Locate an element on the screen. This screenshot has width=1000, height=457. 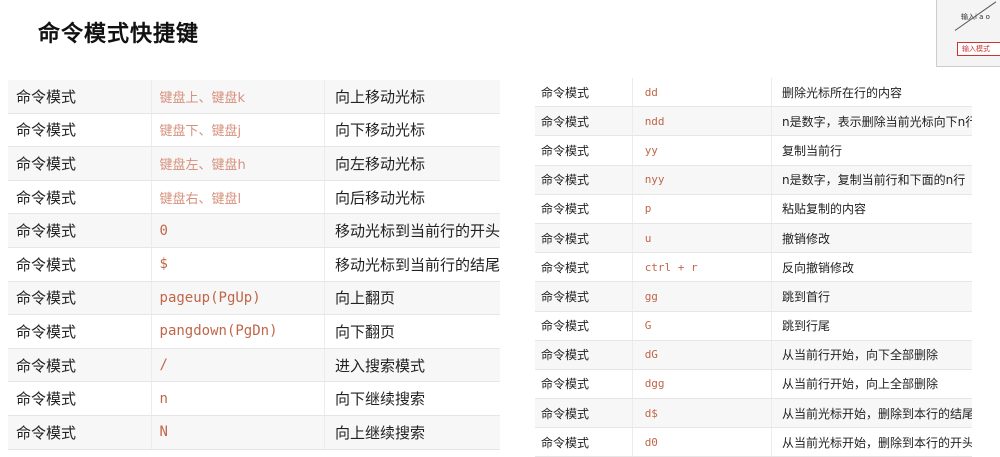
shortcut-key-cell: 键盘下、键盘j is located at coordinates (237, 130).